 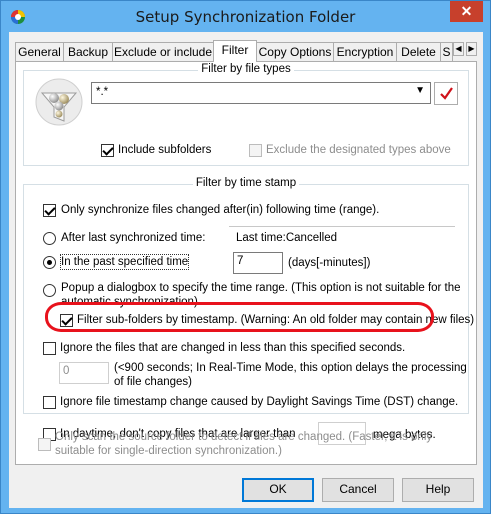 What do you see at coordinates (471, 49) in the screenshot?
I see `tab-scroll-right-icon: ▶` at bounding box center [471, 49].